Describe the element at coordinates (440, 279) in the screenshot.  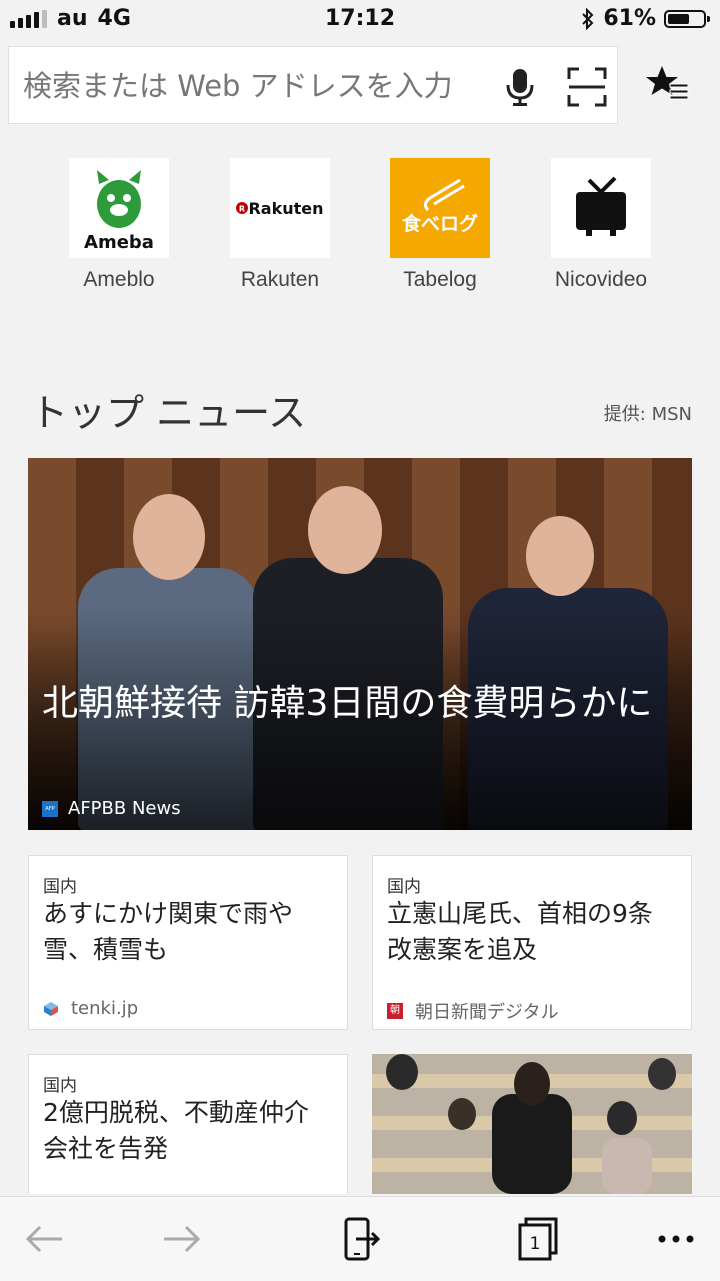
I see `quick-link-label-tabelog: Tabelog` at that location.